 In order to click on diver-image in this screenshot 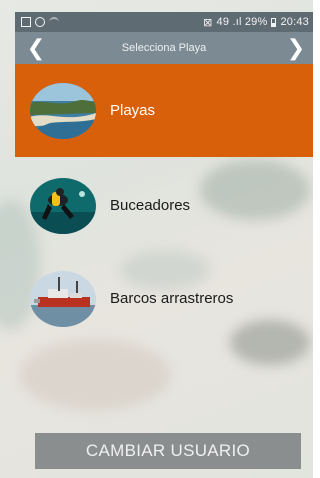, I will do `click(63, 205)`.